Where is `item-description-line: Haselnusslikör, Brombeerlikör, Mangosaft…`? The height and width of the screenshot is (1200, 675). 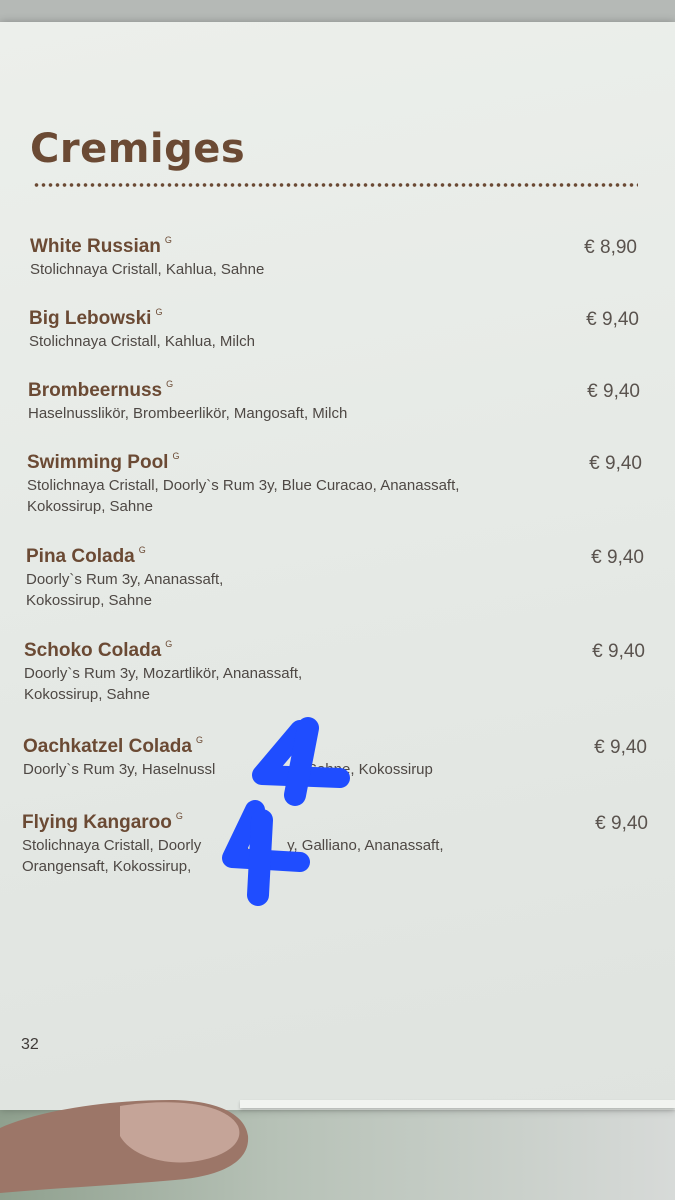 item-description-line: Haselnusslikör, Brombeerlikör, Mangosaft… is located at coordinates (188, 413).